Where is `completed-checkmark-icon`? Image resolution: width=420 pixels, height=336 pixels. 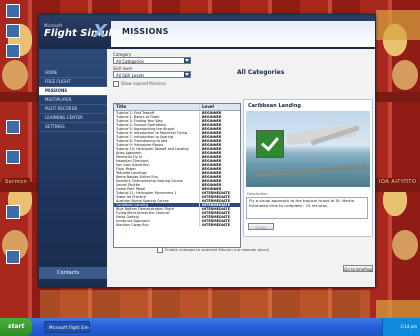
completed-checkmark-icon is located at coordinates (270, 144).